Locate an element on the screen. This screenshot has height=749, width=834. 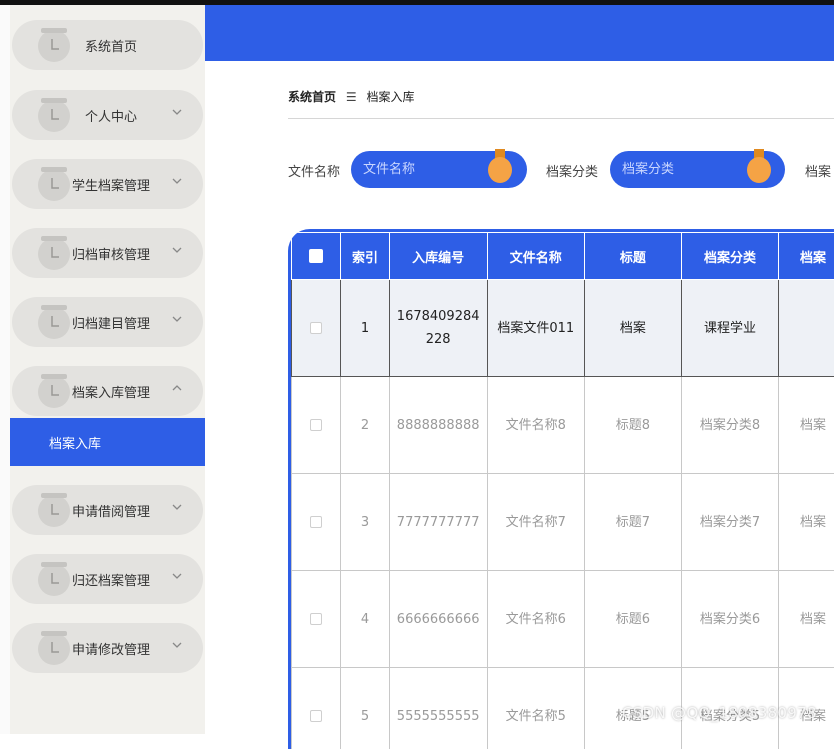
filename-search-field is located at coordinates (439, 169).